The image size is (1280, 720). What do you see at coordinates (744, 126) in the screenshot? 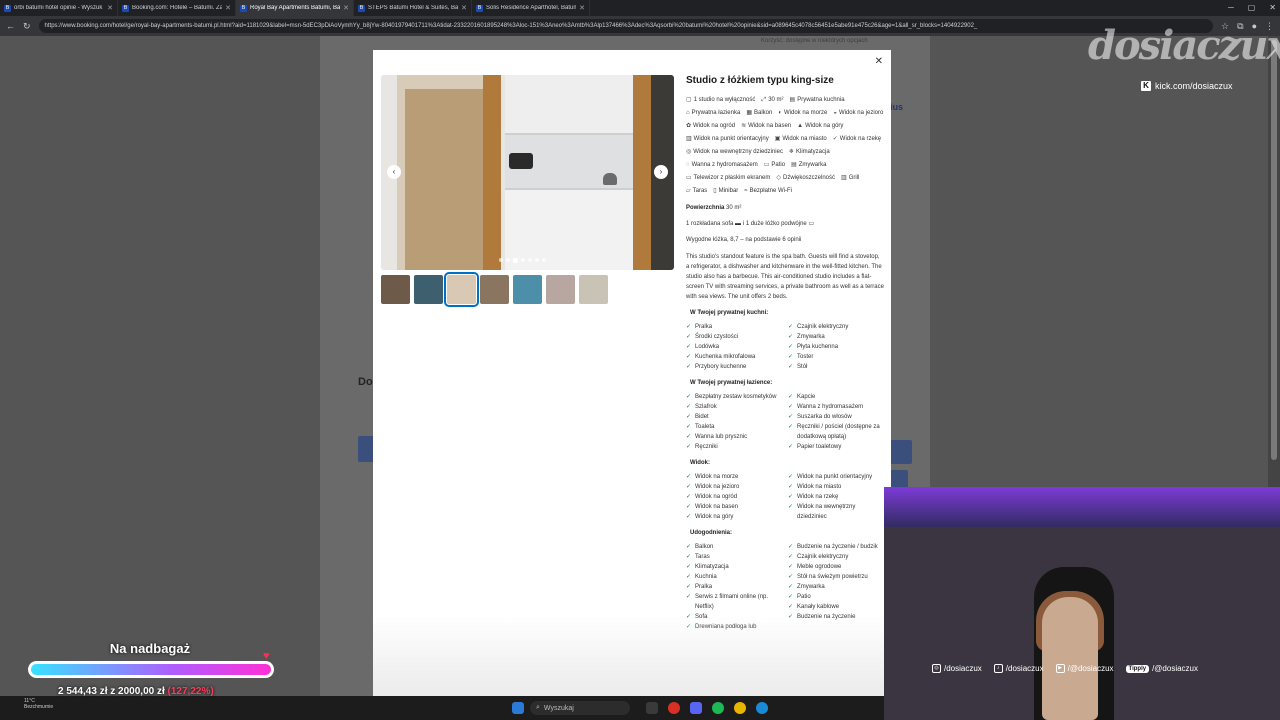
I see `facility-icon: ≋` at bounding box center [744, 126].